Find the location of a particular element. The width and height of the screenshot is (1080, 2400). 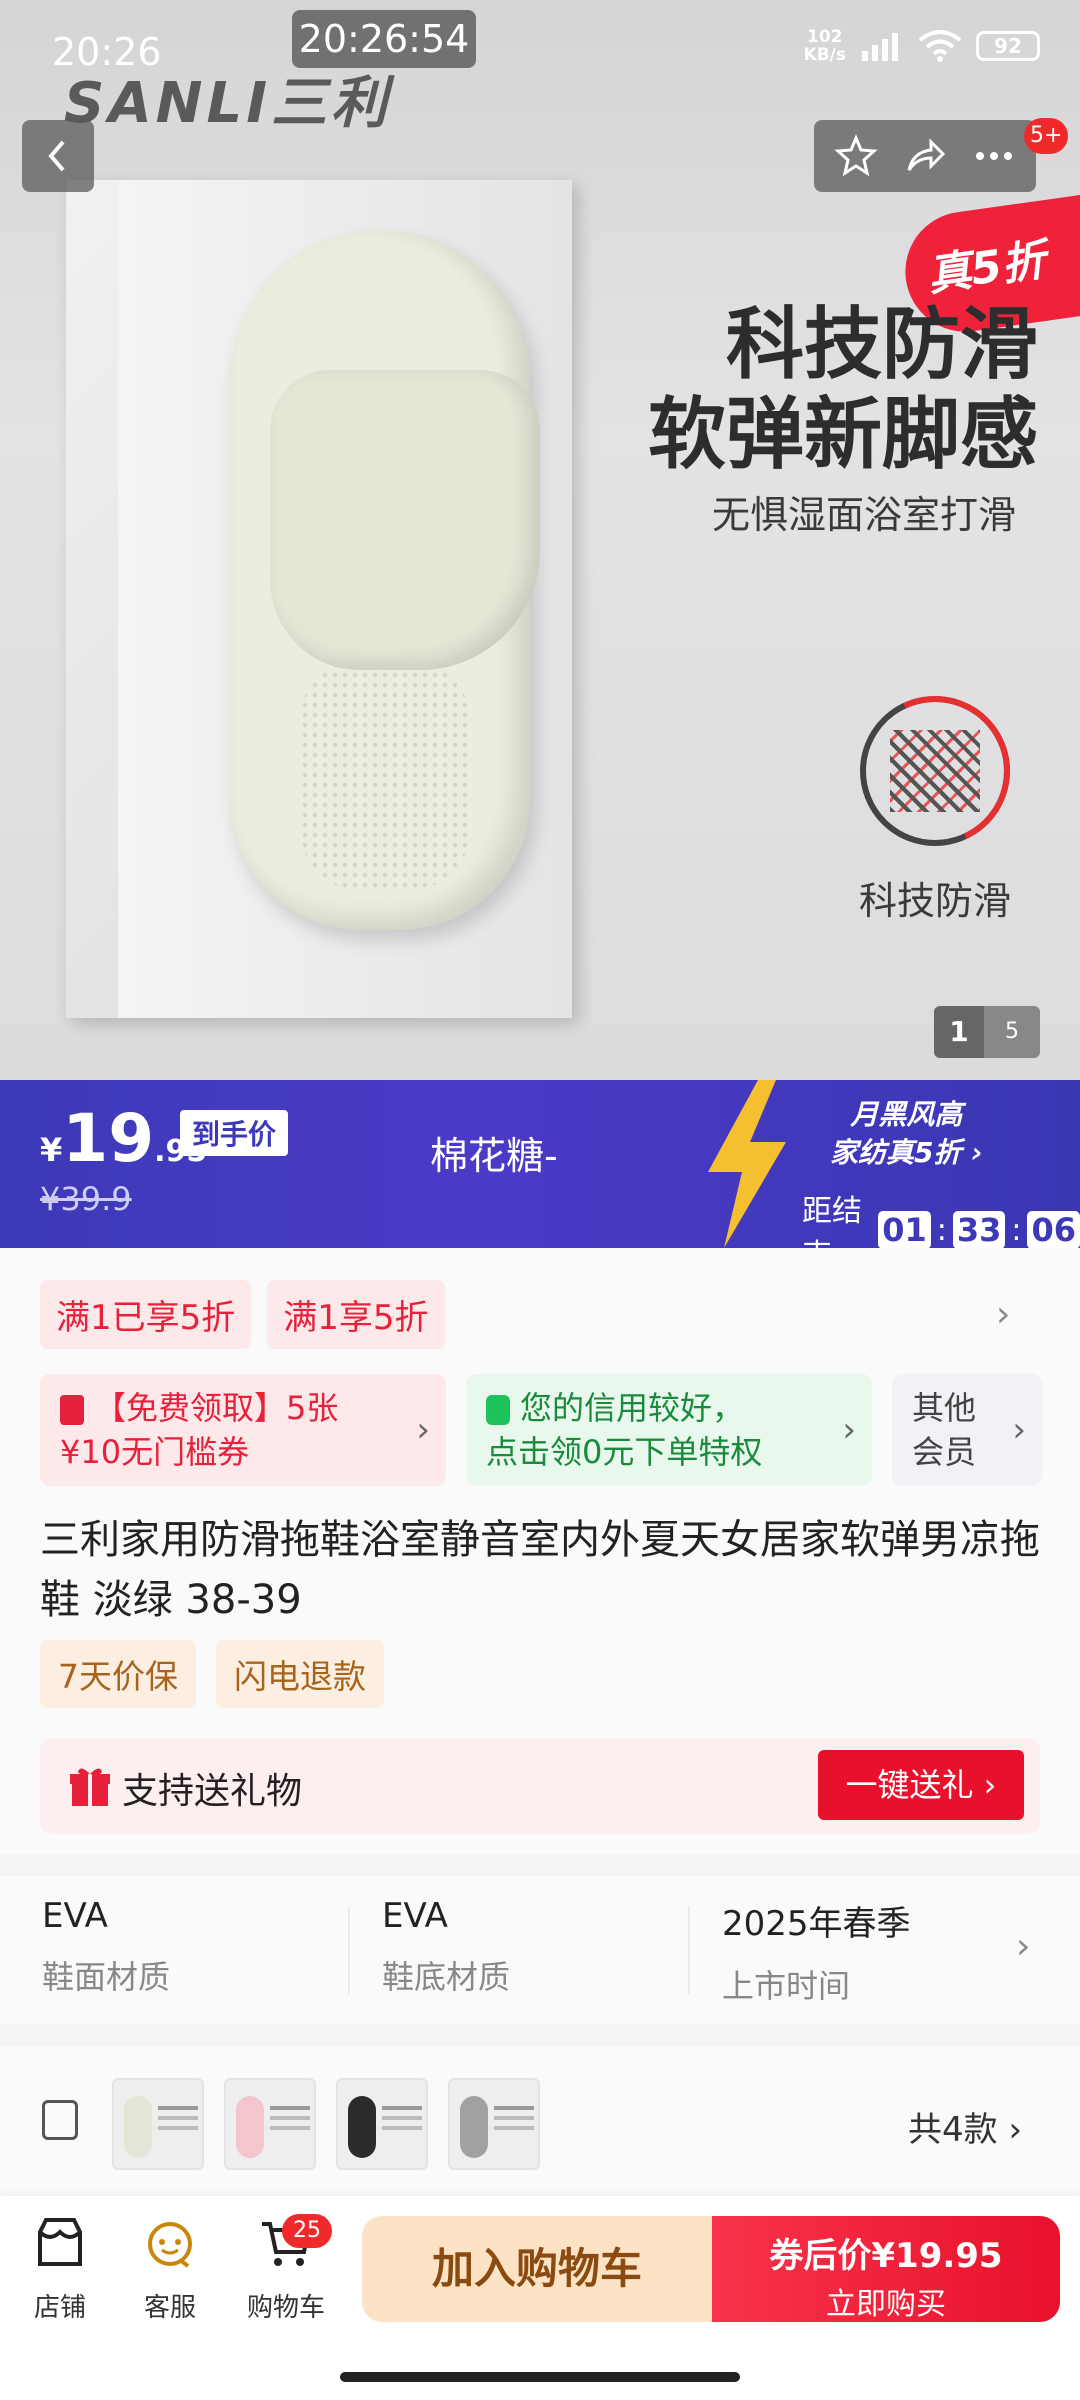

coupon-tags: 满1已享5折 满1享5折 is located at coordinates (242, 1314).